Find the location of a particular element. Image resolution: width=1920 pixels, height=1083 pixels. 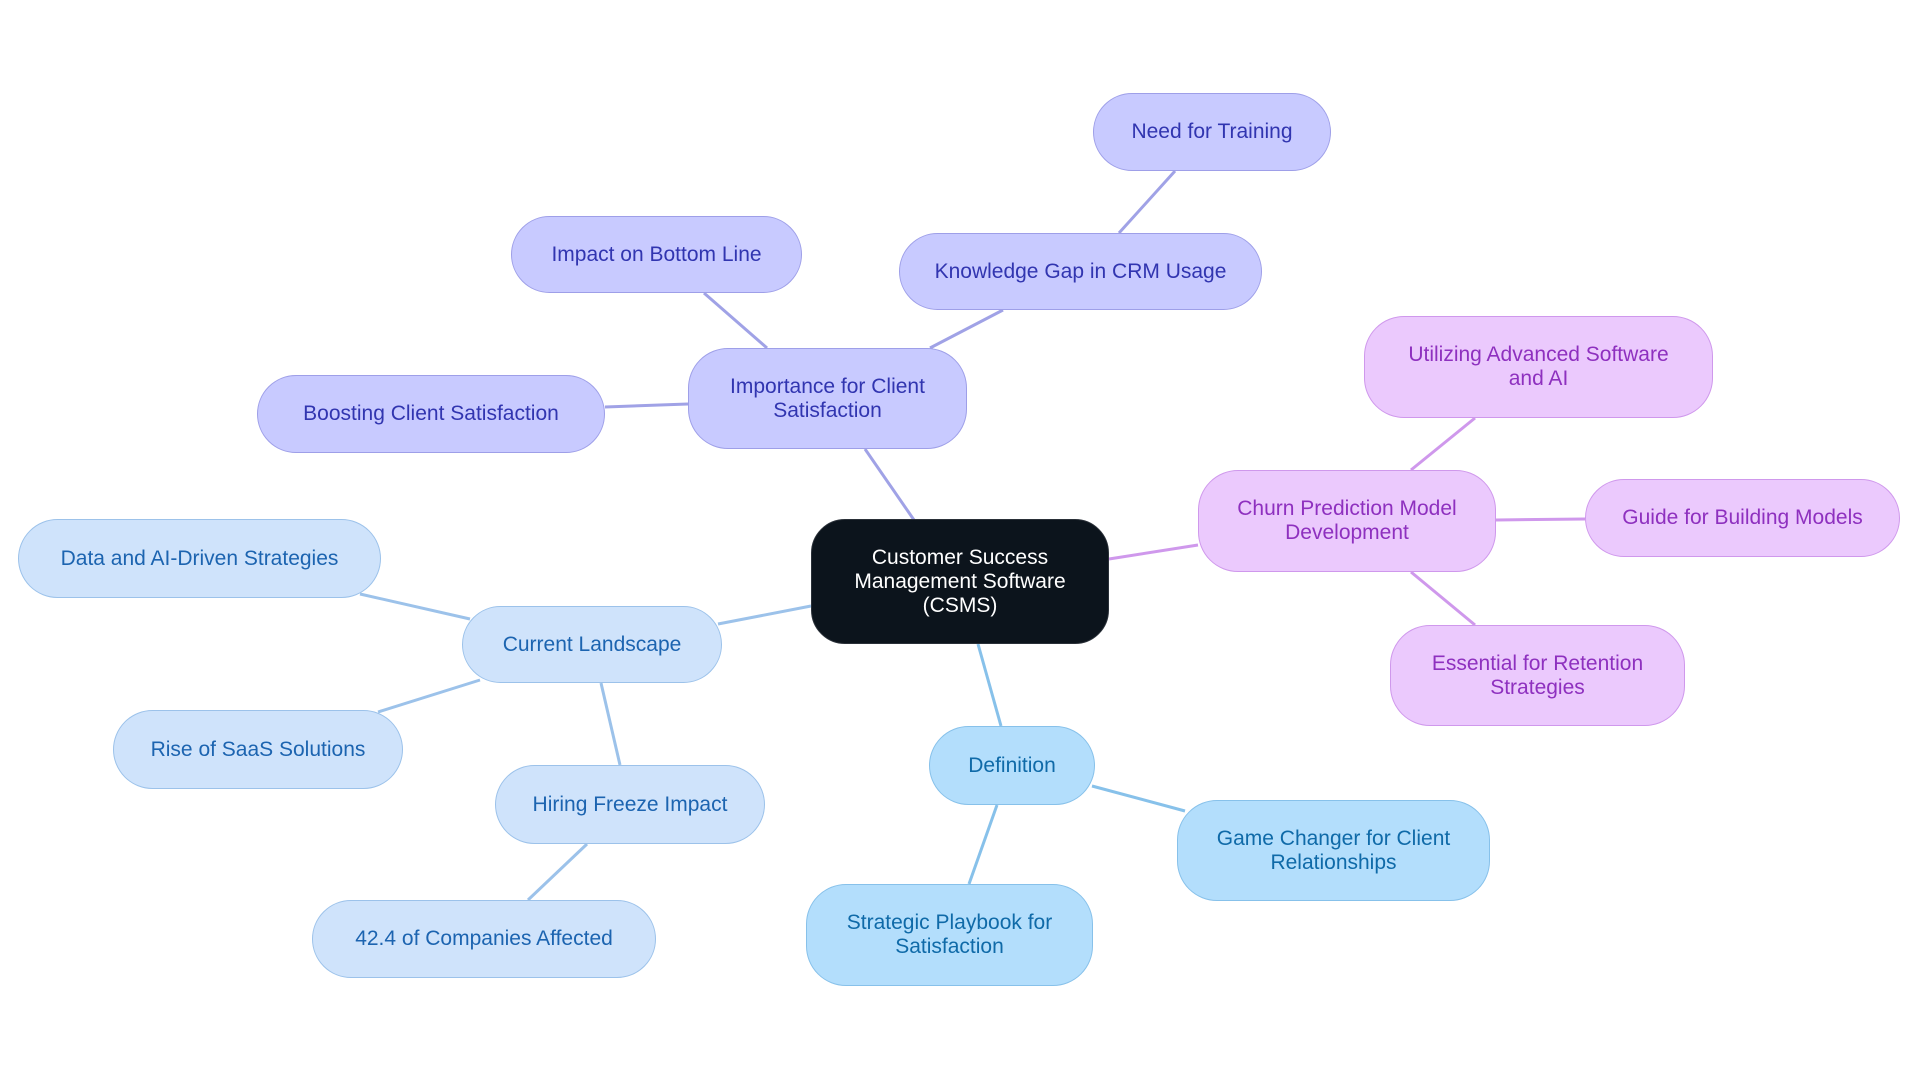

node-label: Game Changer for Client Relationships is located at coordinates (1333, 850).